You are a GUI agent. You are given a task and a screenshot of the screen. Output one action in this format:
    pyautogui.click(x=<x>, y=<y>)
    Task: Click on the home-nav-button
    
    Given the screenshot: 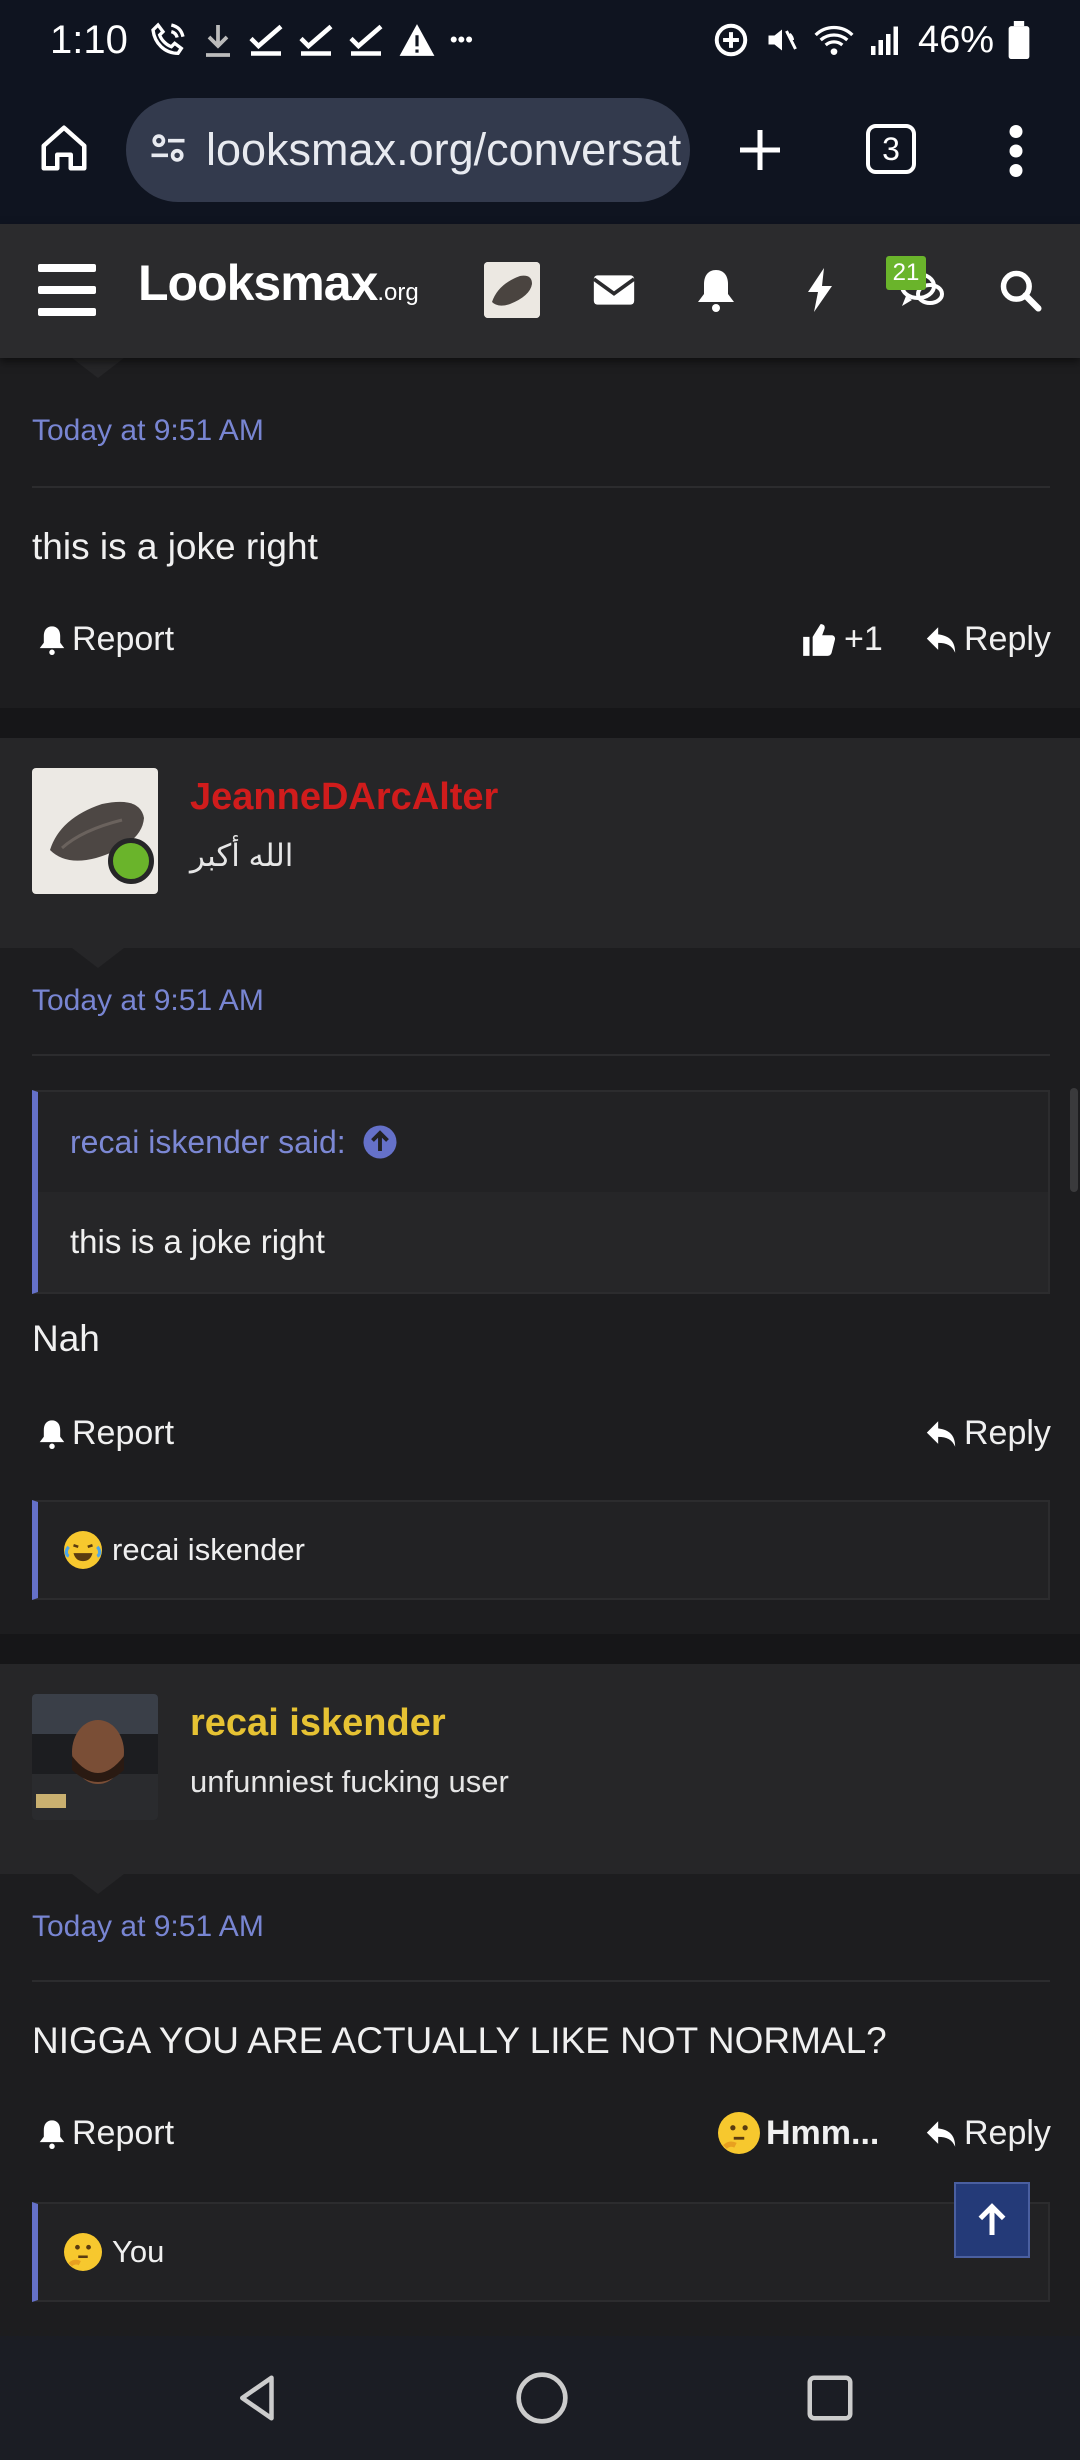 What is the action you would take?
    pyautogui.click(x=542, y=2398)
    